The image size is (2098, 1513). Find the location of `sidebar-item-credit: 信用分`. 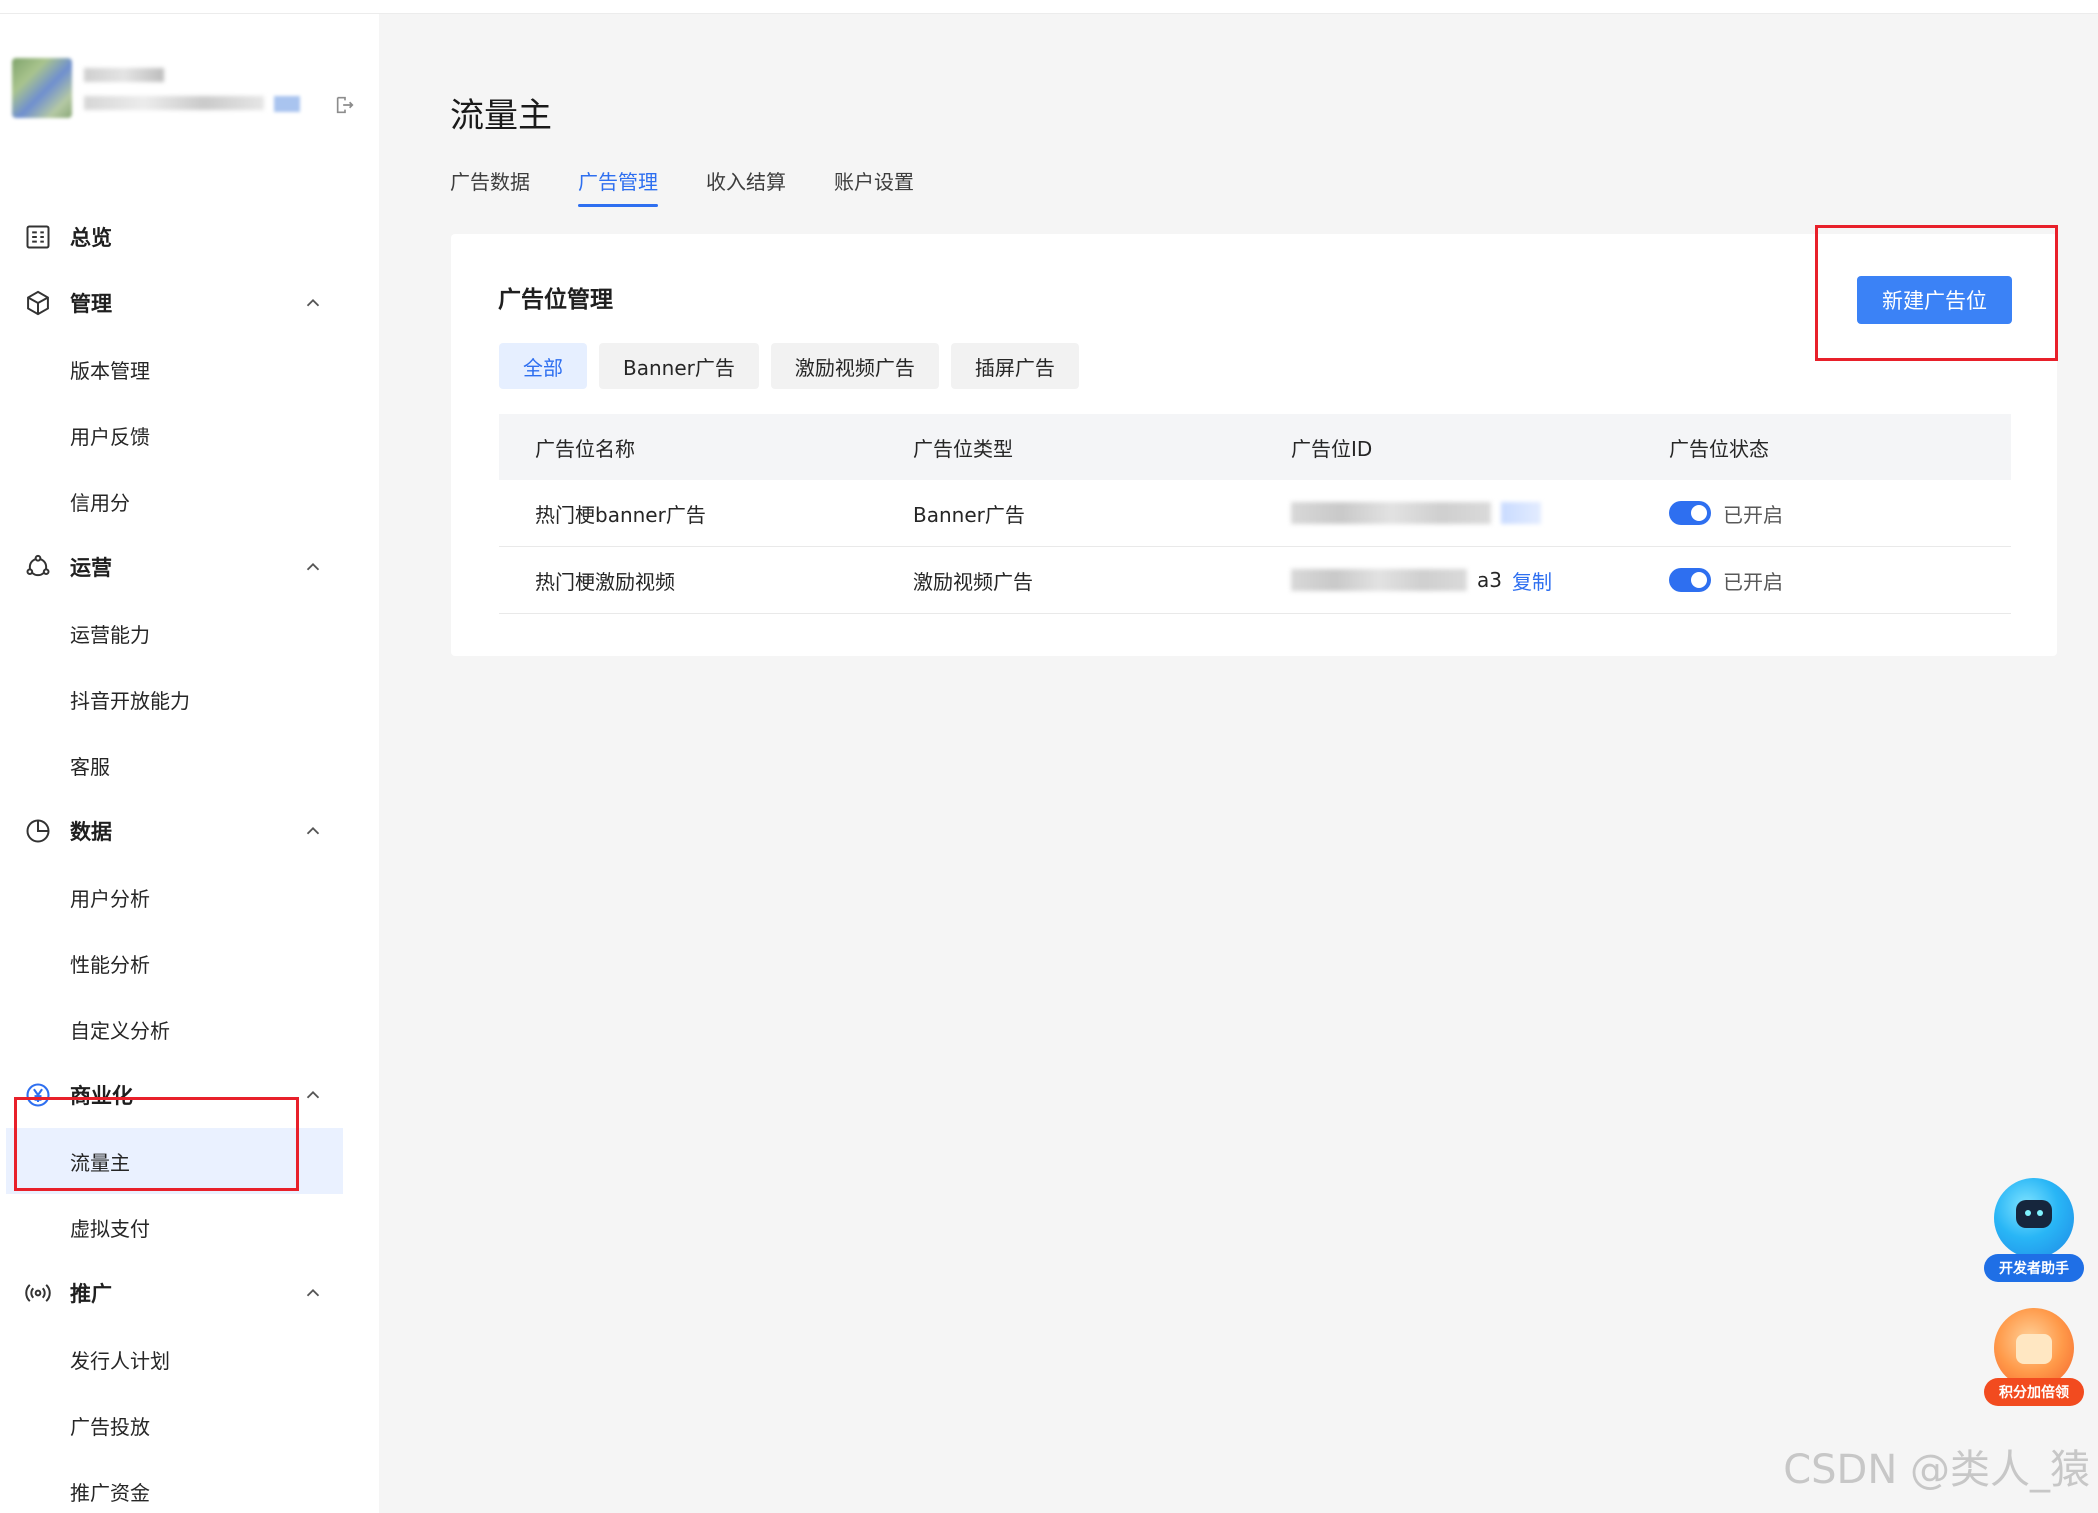

sidebar-item-credit: 信用分 is located at coordinates (189, 501).